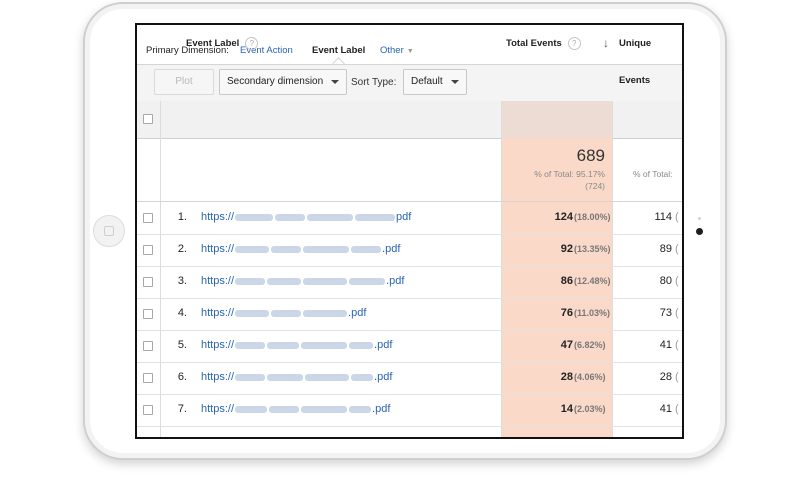 The width and height of the screenshot is (800, 480). What do you see at coordinates (592, 313) in the screenshot?
I see `total-events-percent: (11.03%)` at bounding box center [592, 313].